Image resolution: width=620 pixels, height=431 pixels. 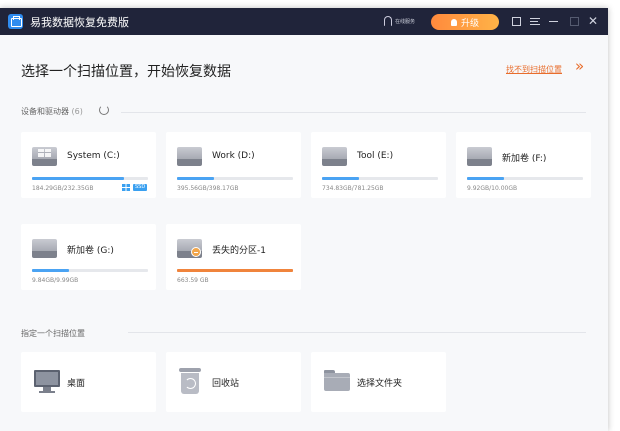 What do you see at coordinates (208, 188) in the screenshot?
I see `drive-size: 395.56GB/398.17GB` at bounding box center [208, 188].